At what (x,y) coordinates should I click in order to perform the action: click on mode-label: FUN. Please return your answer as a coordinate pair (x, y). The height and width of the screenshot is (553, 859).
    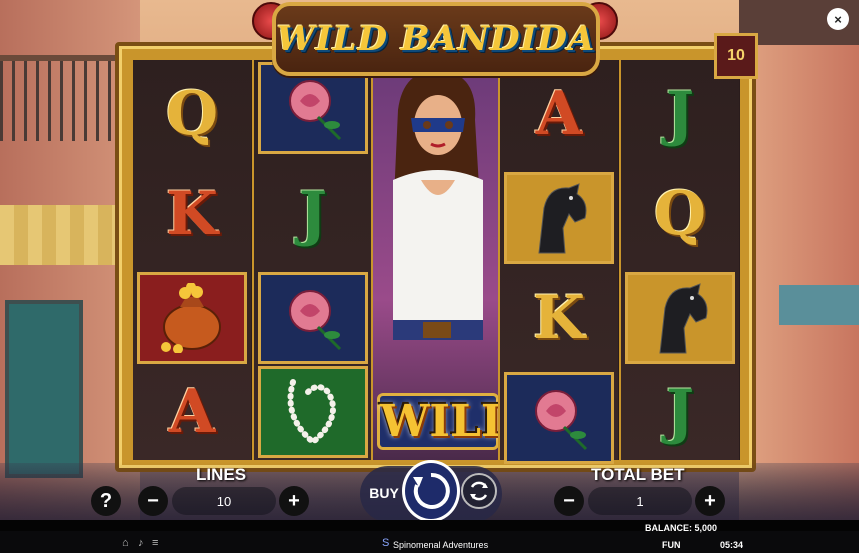
    Looking at the image, I should click on (671, 545).